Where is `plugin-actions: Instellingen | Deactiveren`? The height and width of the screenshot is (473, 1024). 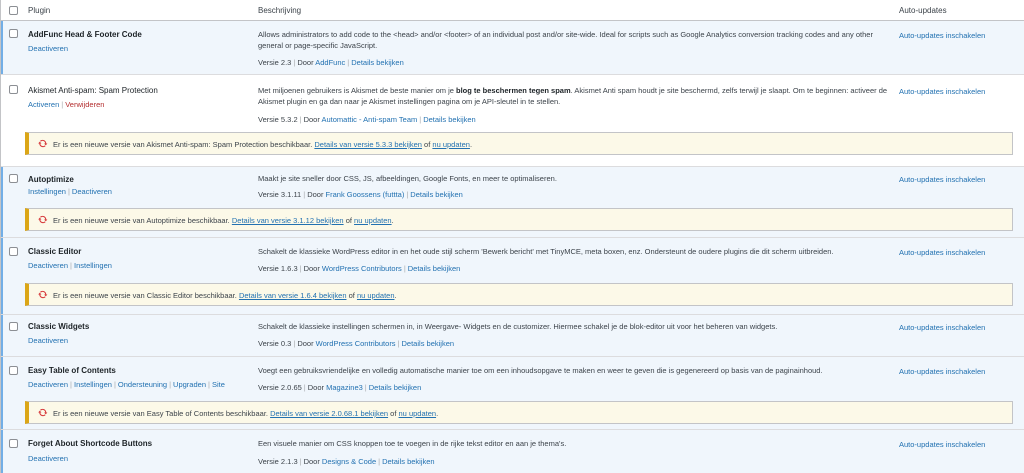
plugin-actions: Instellingen | Deactiveren is located at coordinates (70, 191).